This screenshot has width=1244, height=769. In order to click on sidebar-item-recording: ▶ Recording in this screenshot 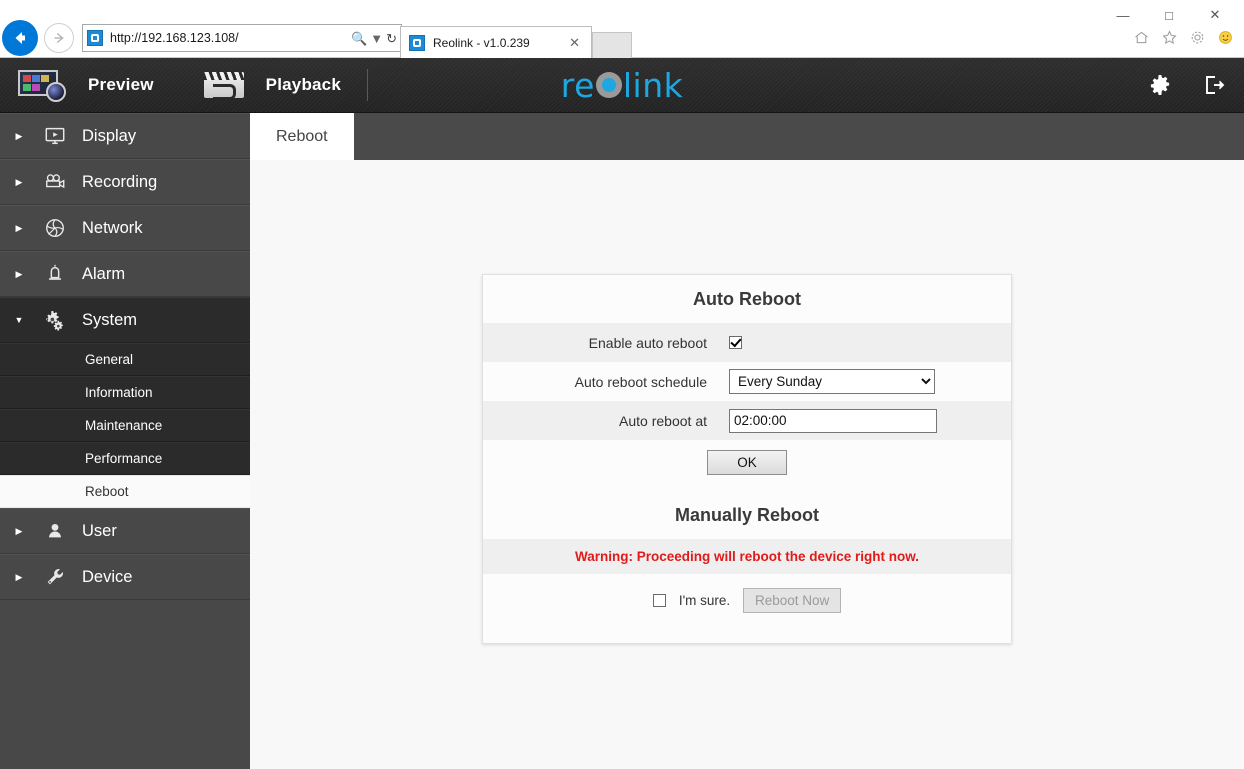, I will do `click(125, 182)`.